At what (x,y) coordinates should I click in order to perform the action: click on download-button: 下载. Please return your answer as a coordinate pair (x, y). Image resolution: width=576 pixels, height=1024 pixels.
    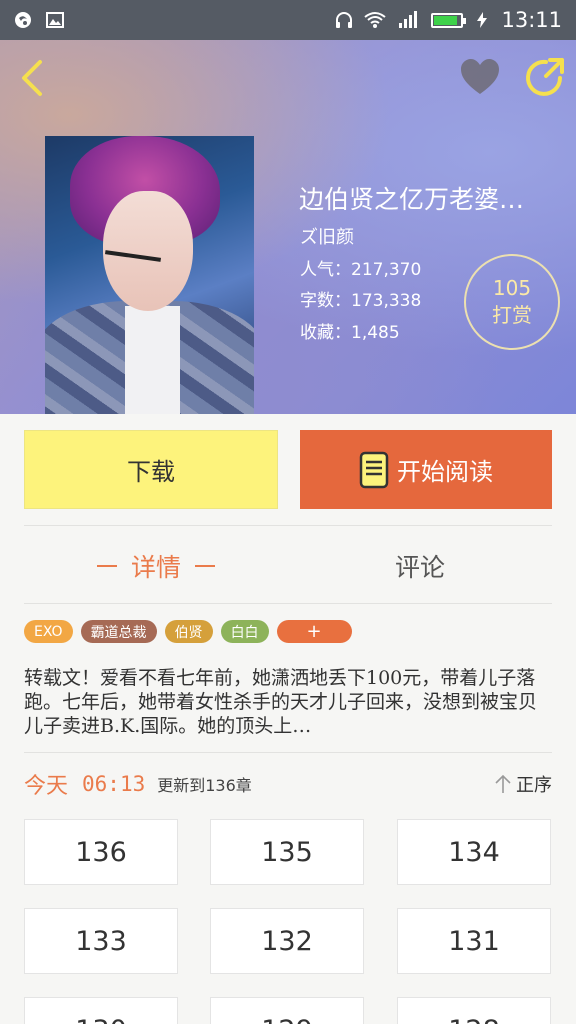
    Looking at the image, I should click on (151, 469).